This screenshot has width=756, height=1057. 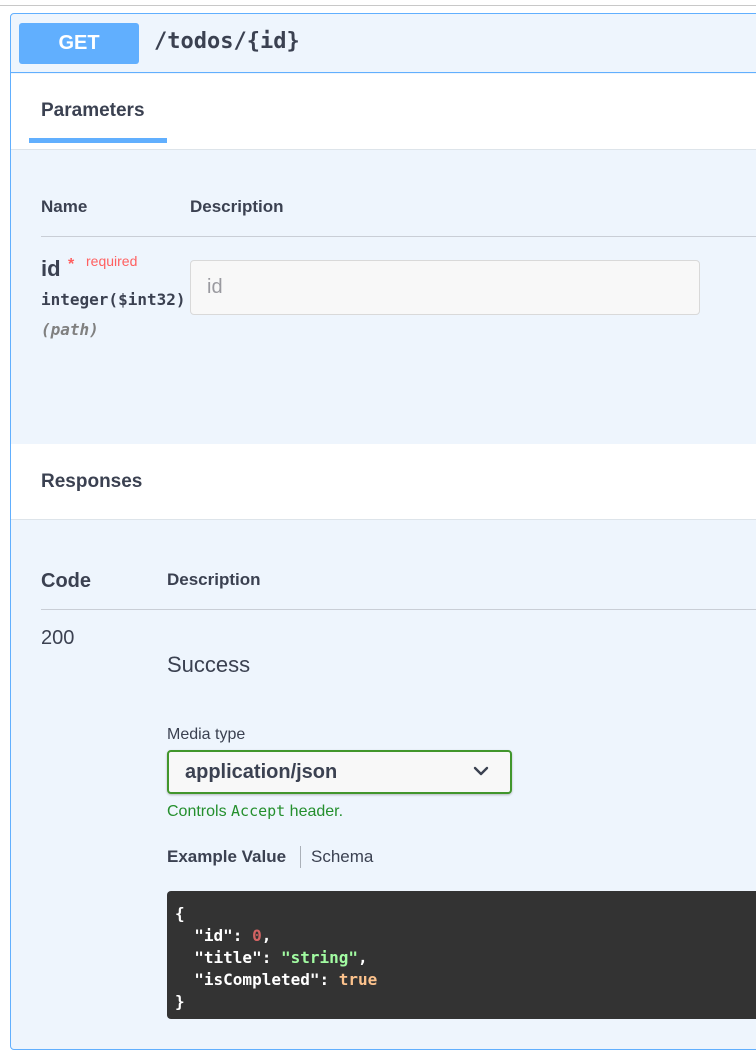 What do you see at coordinates (445, 287) in the screenshot?
I see `param-id-input` at bounding box center [445, 287].